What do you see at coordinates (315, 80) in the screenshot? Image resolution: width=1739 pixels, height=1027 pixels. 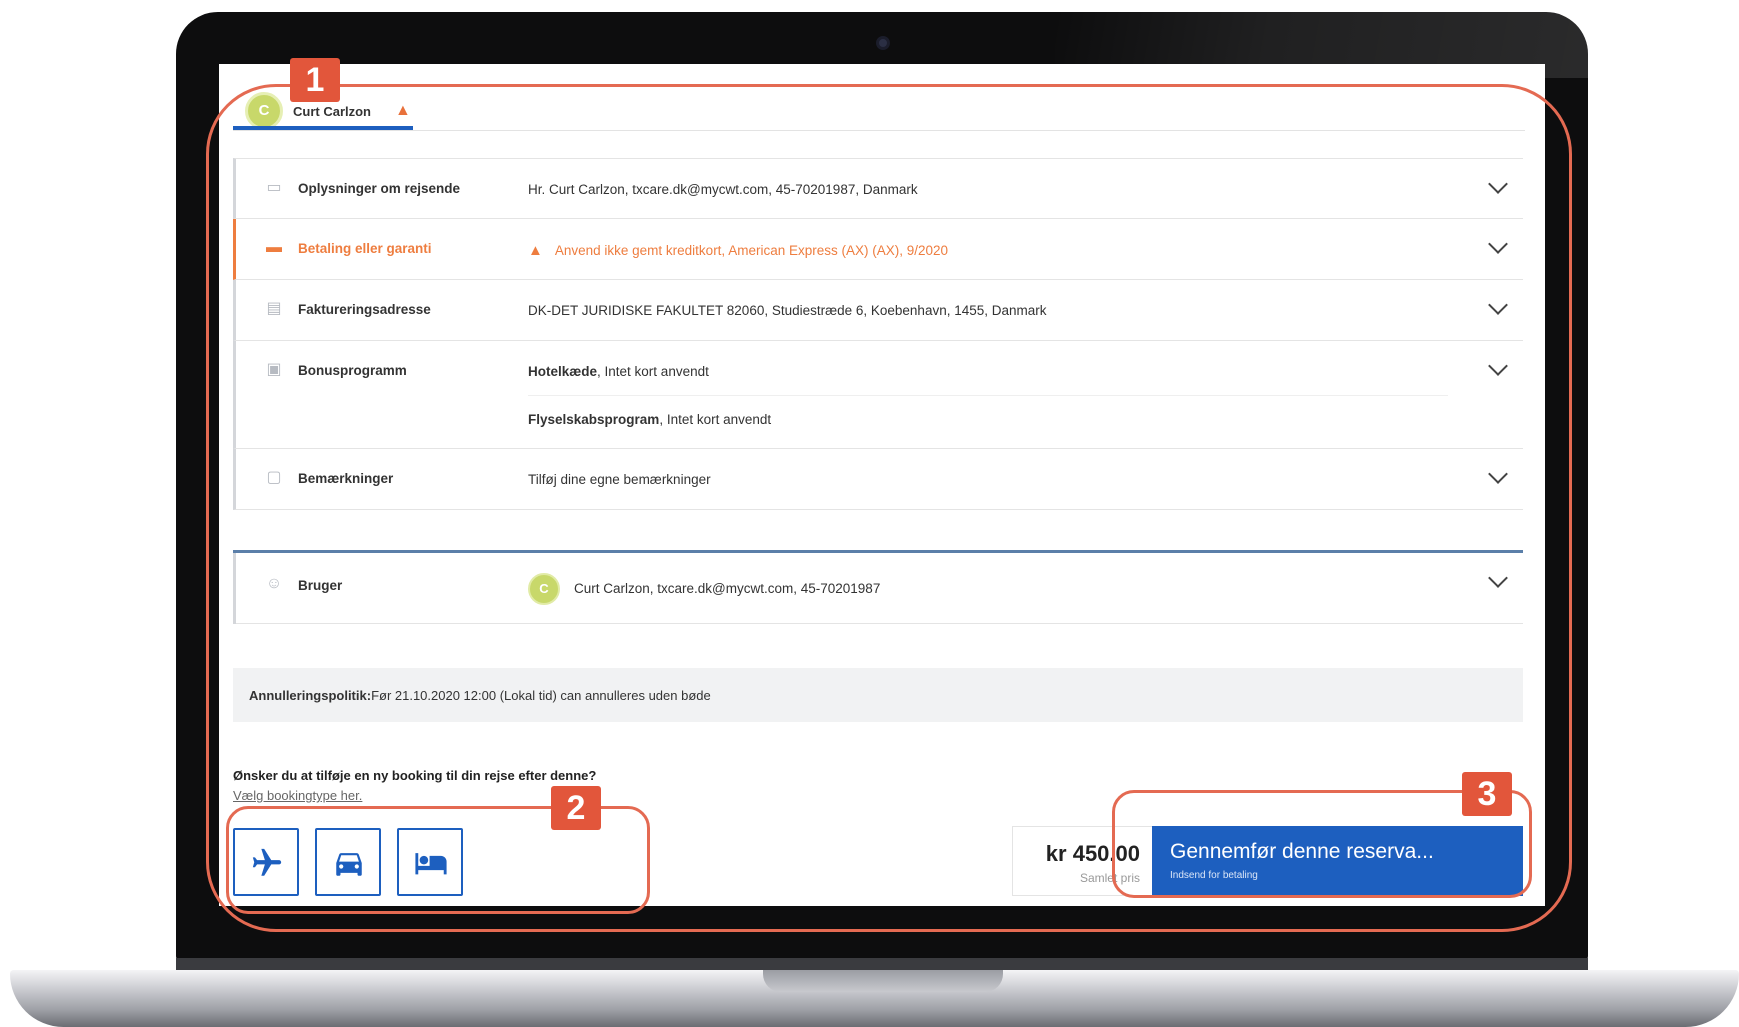 I see `annotation-badge-1: 1` at bounding box center [315, 80].